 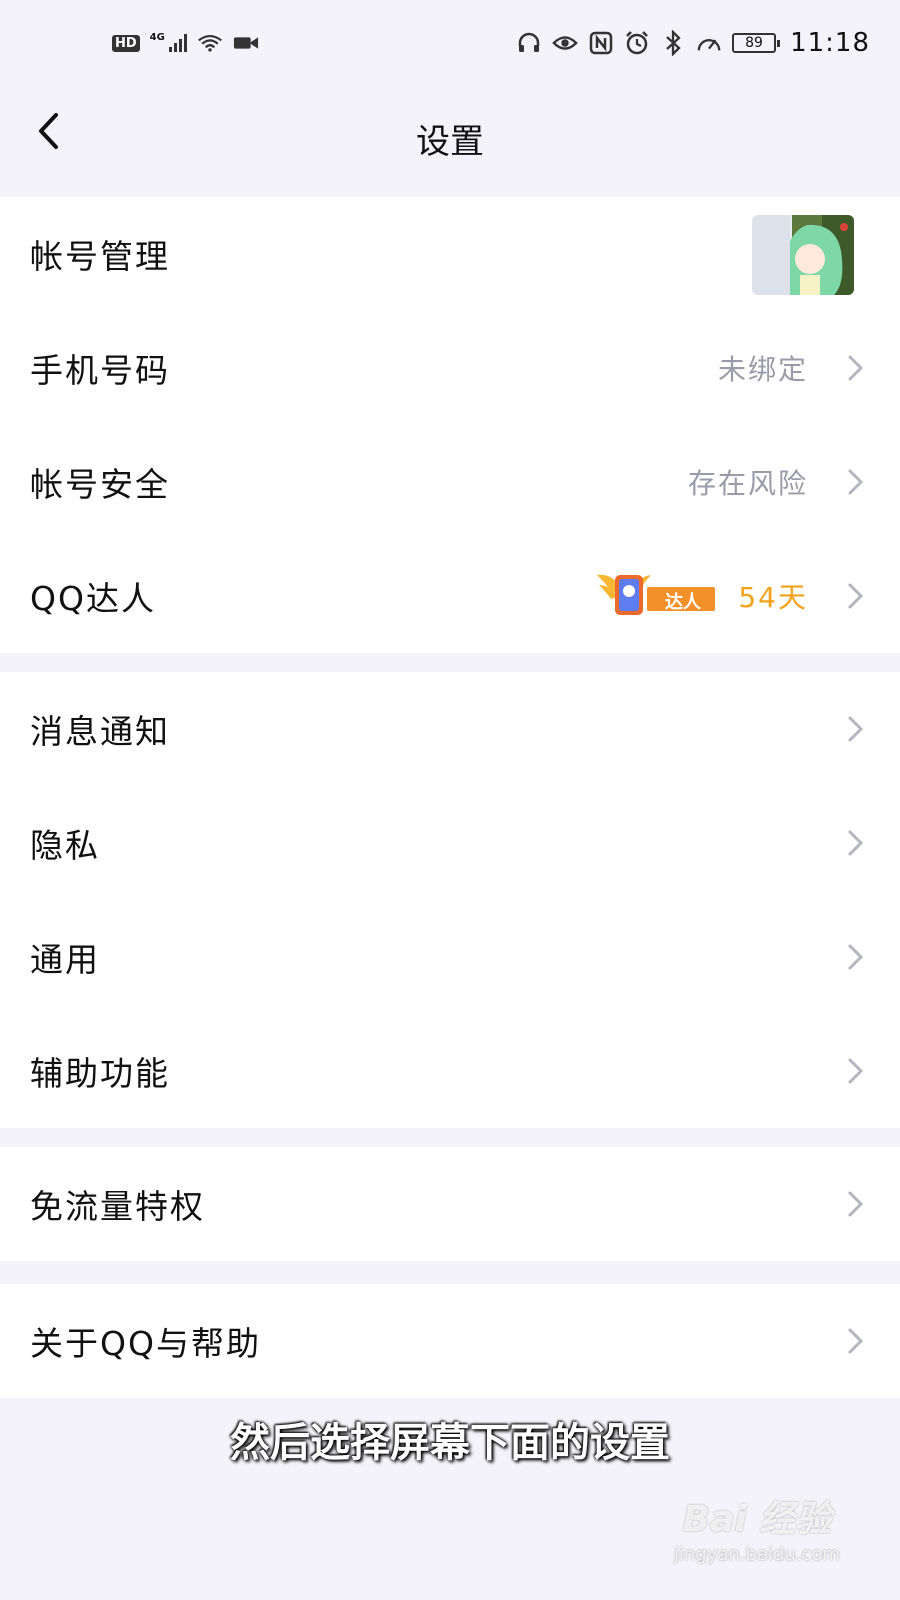 I want to click on alarm-icon, so click(x=637, y=43).